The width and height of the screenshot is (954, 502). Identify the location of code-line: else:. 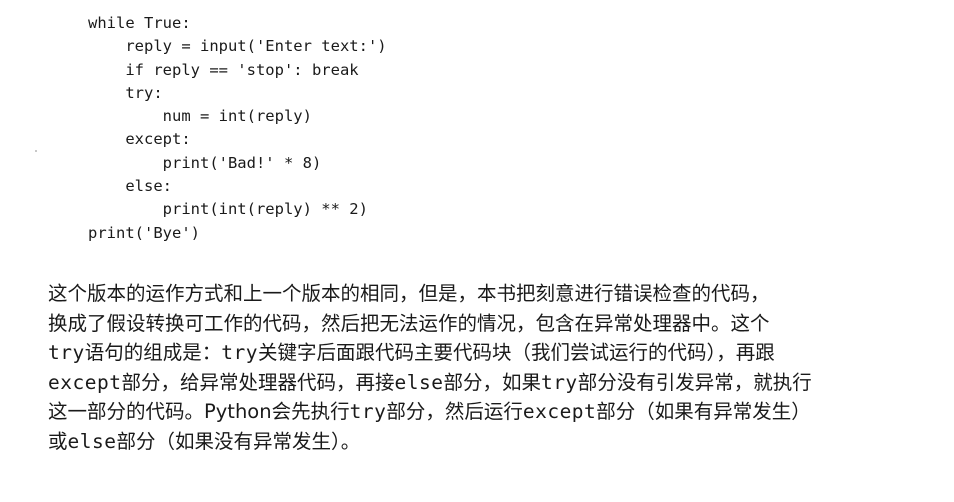
(130, 186).